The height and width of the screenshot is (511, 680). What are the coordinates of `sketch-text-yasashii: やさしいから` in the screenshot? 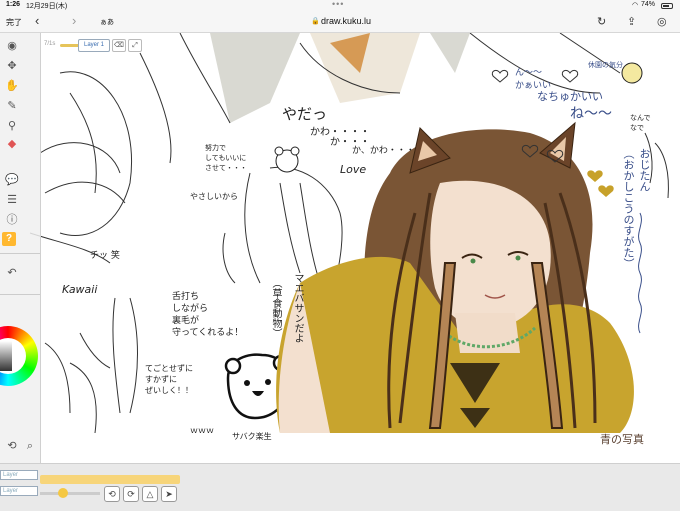 It's located at (214, 196).